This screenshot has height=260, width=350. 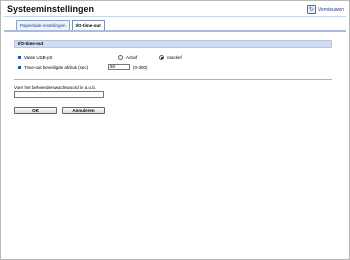 What do you see at coordinates (38, 57) in the screenshot?
I see `fixed-usb-label: Vaste USB-prt` at bounding box center [38, 57].